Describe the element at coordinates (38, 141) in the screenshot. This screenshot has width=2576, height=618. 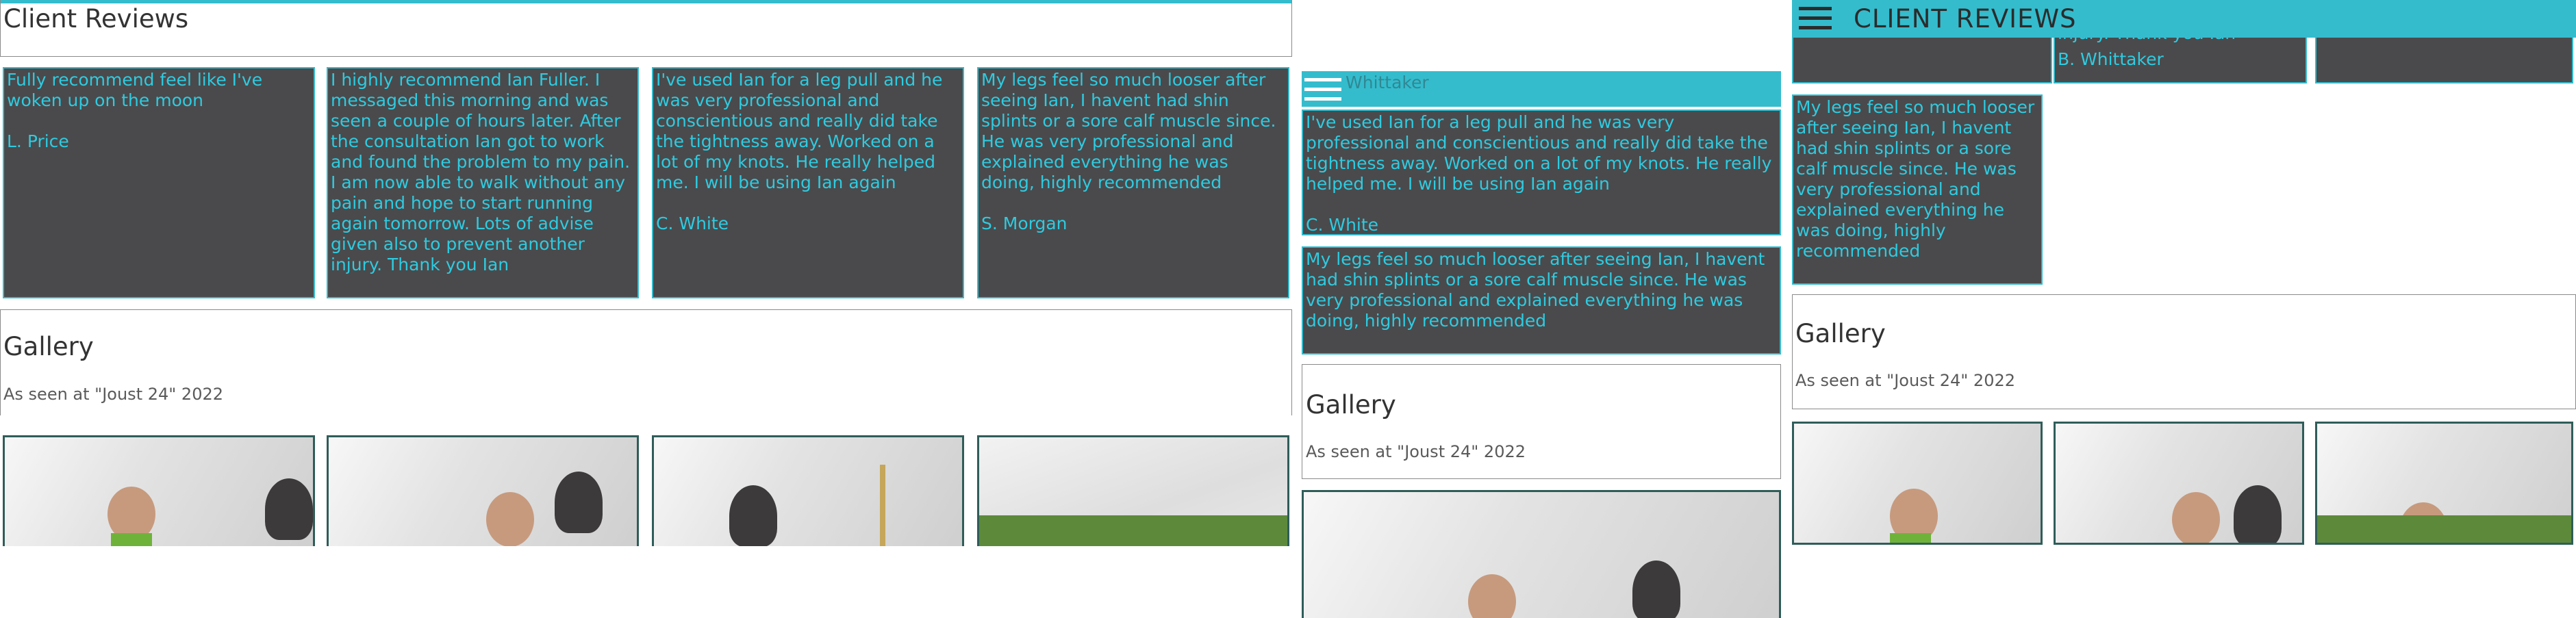
I see `review-author: L. Price` at that location.